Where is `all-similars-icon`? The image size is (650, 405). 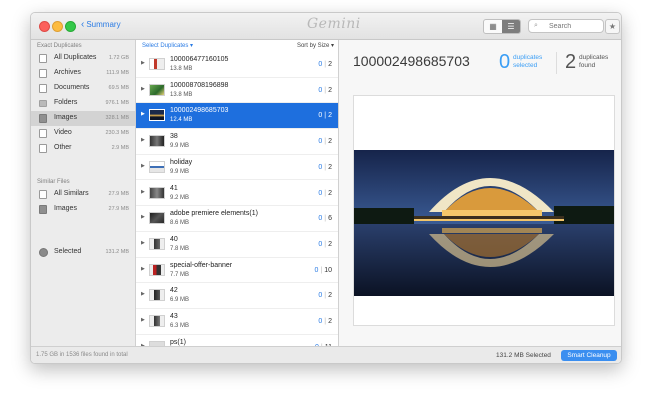 all-similars-icon is located at coordinates (43, 194).